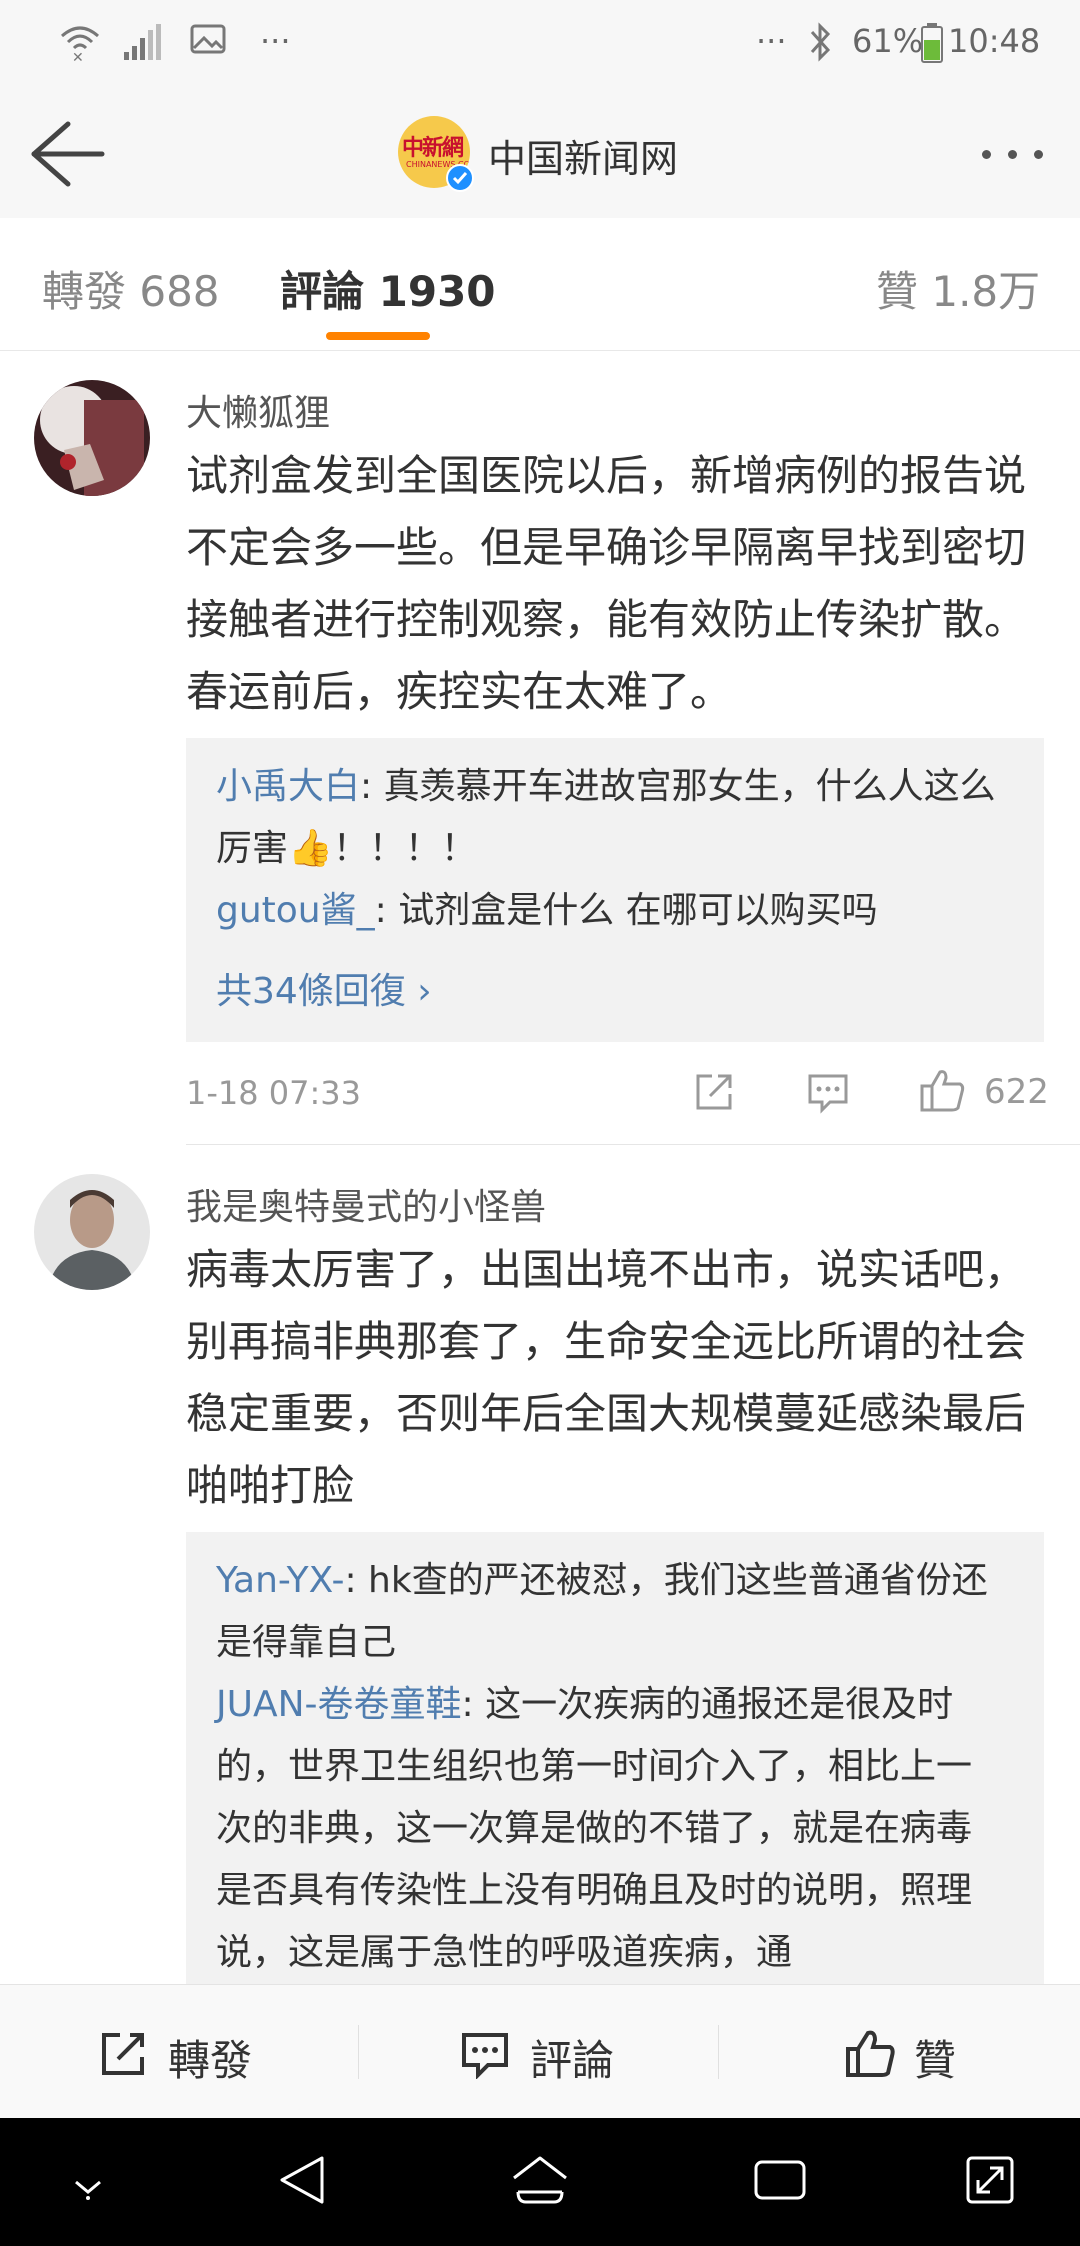  What do you see at coordinates (485, 2056) in the screenshot?
I see `comment-icon` at bounding box center [485, 2056].